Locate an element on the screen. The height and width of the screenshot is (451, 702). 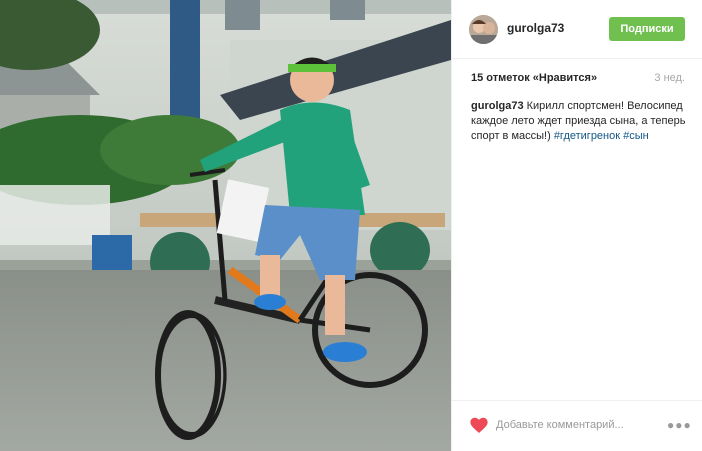
caption-username: gurolga73 is located at coordinates (497, 106).